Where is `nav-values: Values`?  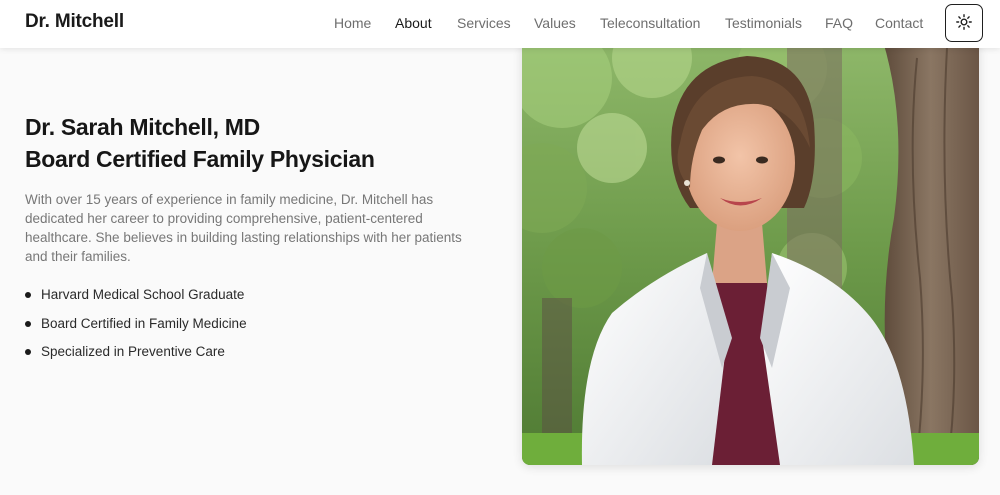 nav-values: Values is located at coordinates (555, 23).